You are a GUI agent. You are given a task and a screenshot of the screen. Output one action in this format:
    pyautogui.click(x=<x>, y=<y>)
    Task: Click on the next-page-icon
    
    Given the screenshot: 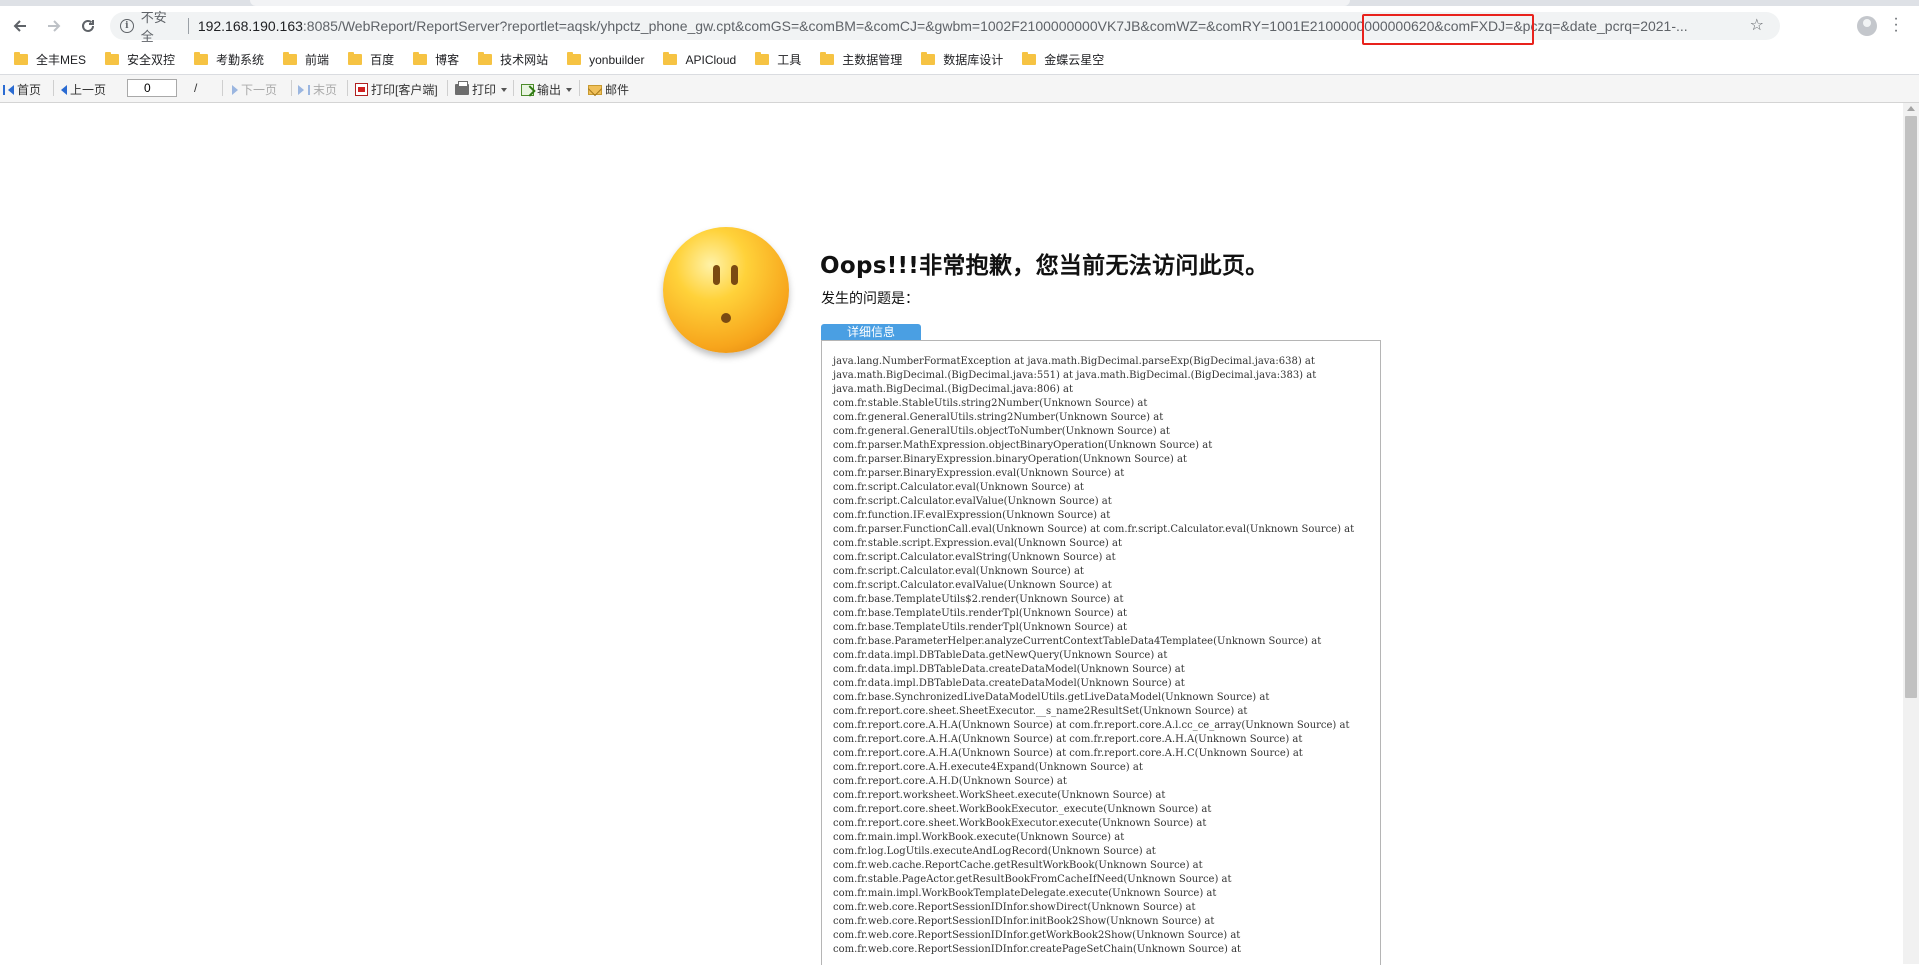 What is the action you would take?
    pyautogui.click(x=235, y=89)
    